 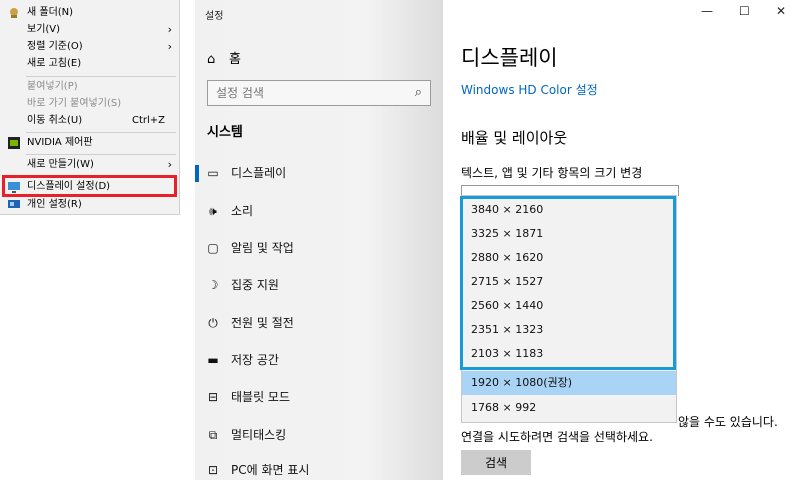 I want to click on partially-hidden-text: 않을 수도 있습니다., so click(x=728, y=422).